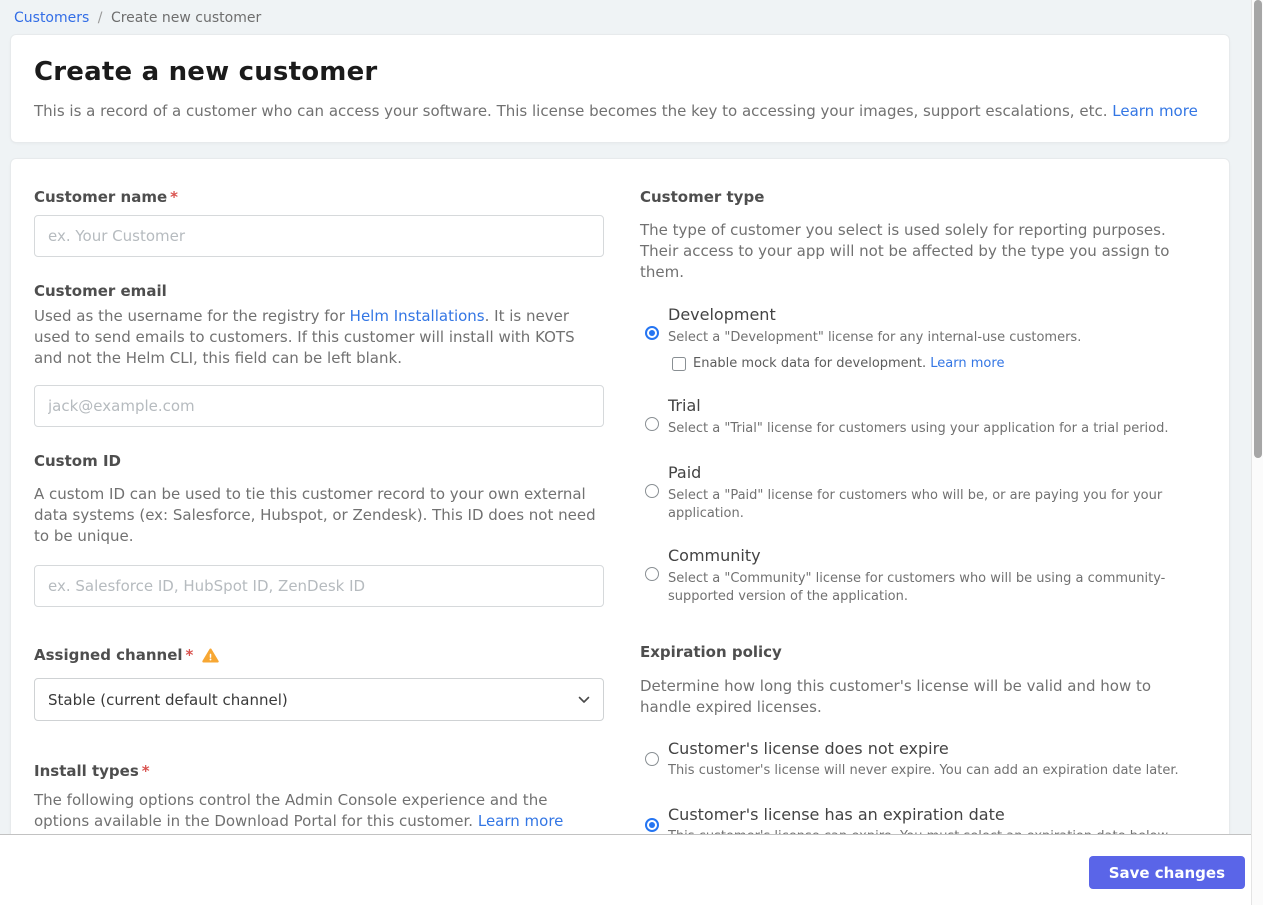 This screenshot has height=905, width=1263. Describe the element at coordinates (652, 491) in the screenshot. I see `paid-radio` at that location.